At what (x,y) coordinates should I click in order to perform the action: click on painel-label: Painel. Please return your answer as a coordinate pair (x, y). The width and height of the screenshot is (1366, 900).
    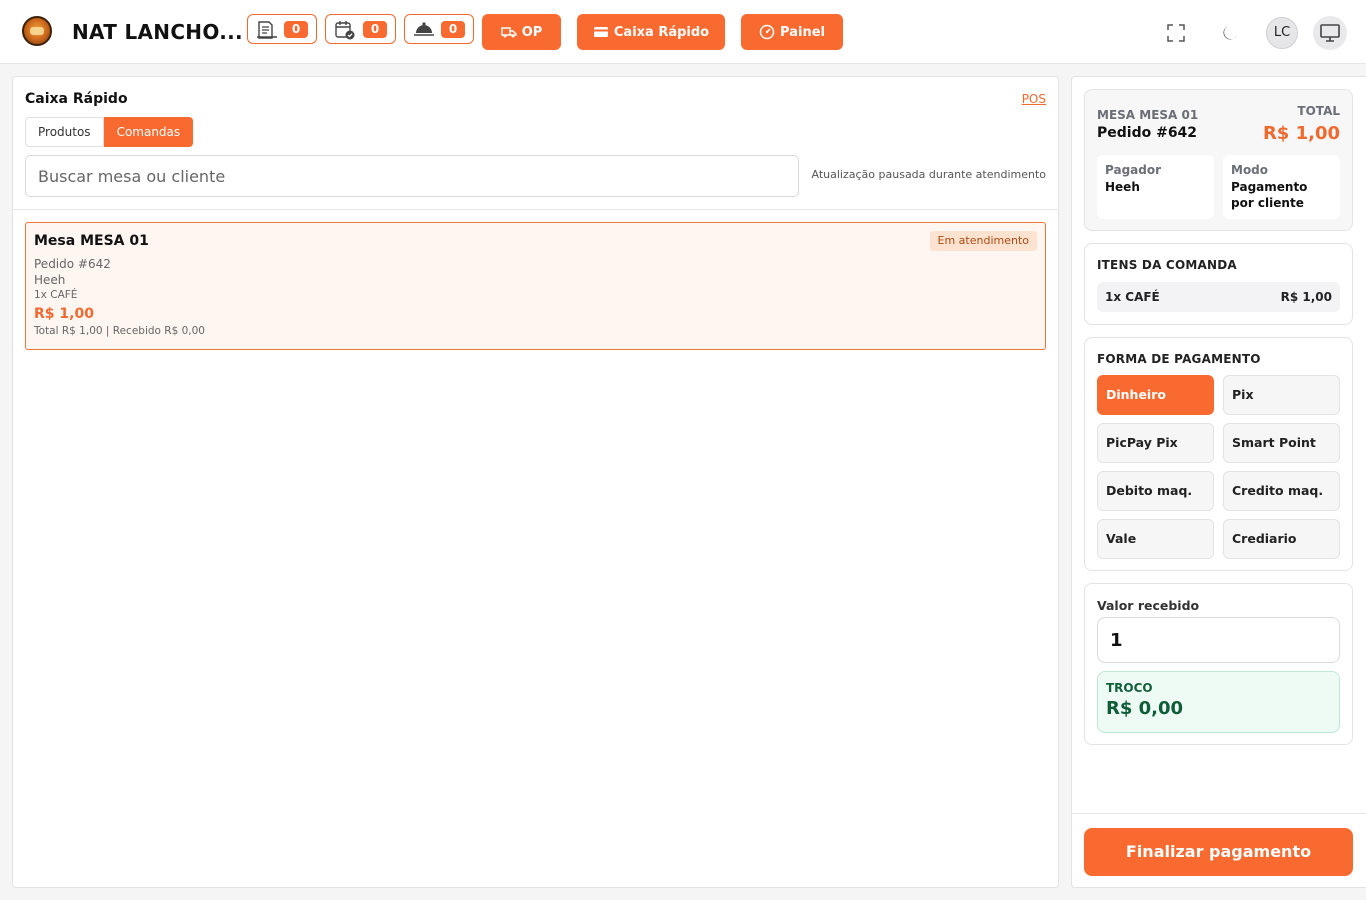
    Looking at the image, I should click on (802, 32).